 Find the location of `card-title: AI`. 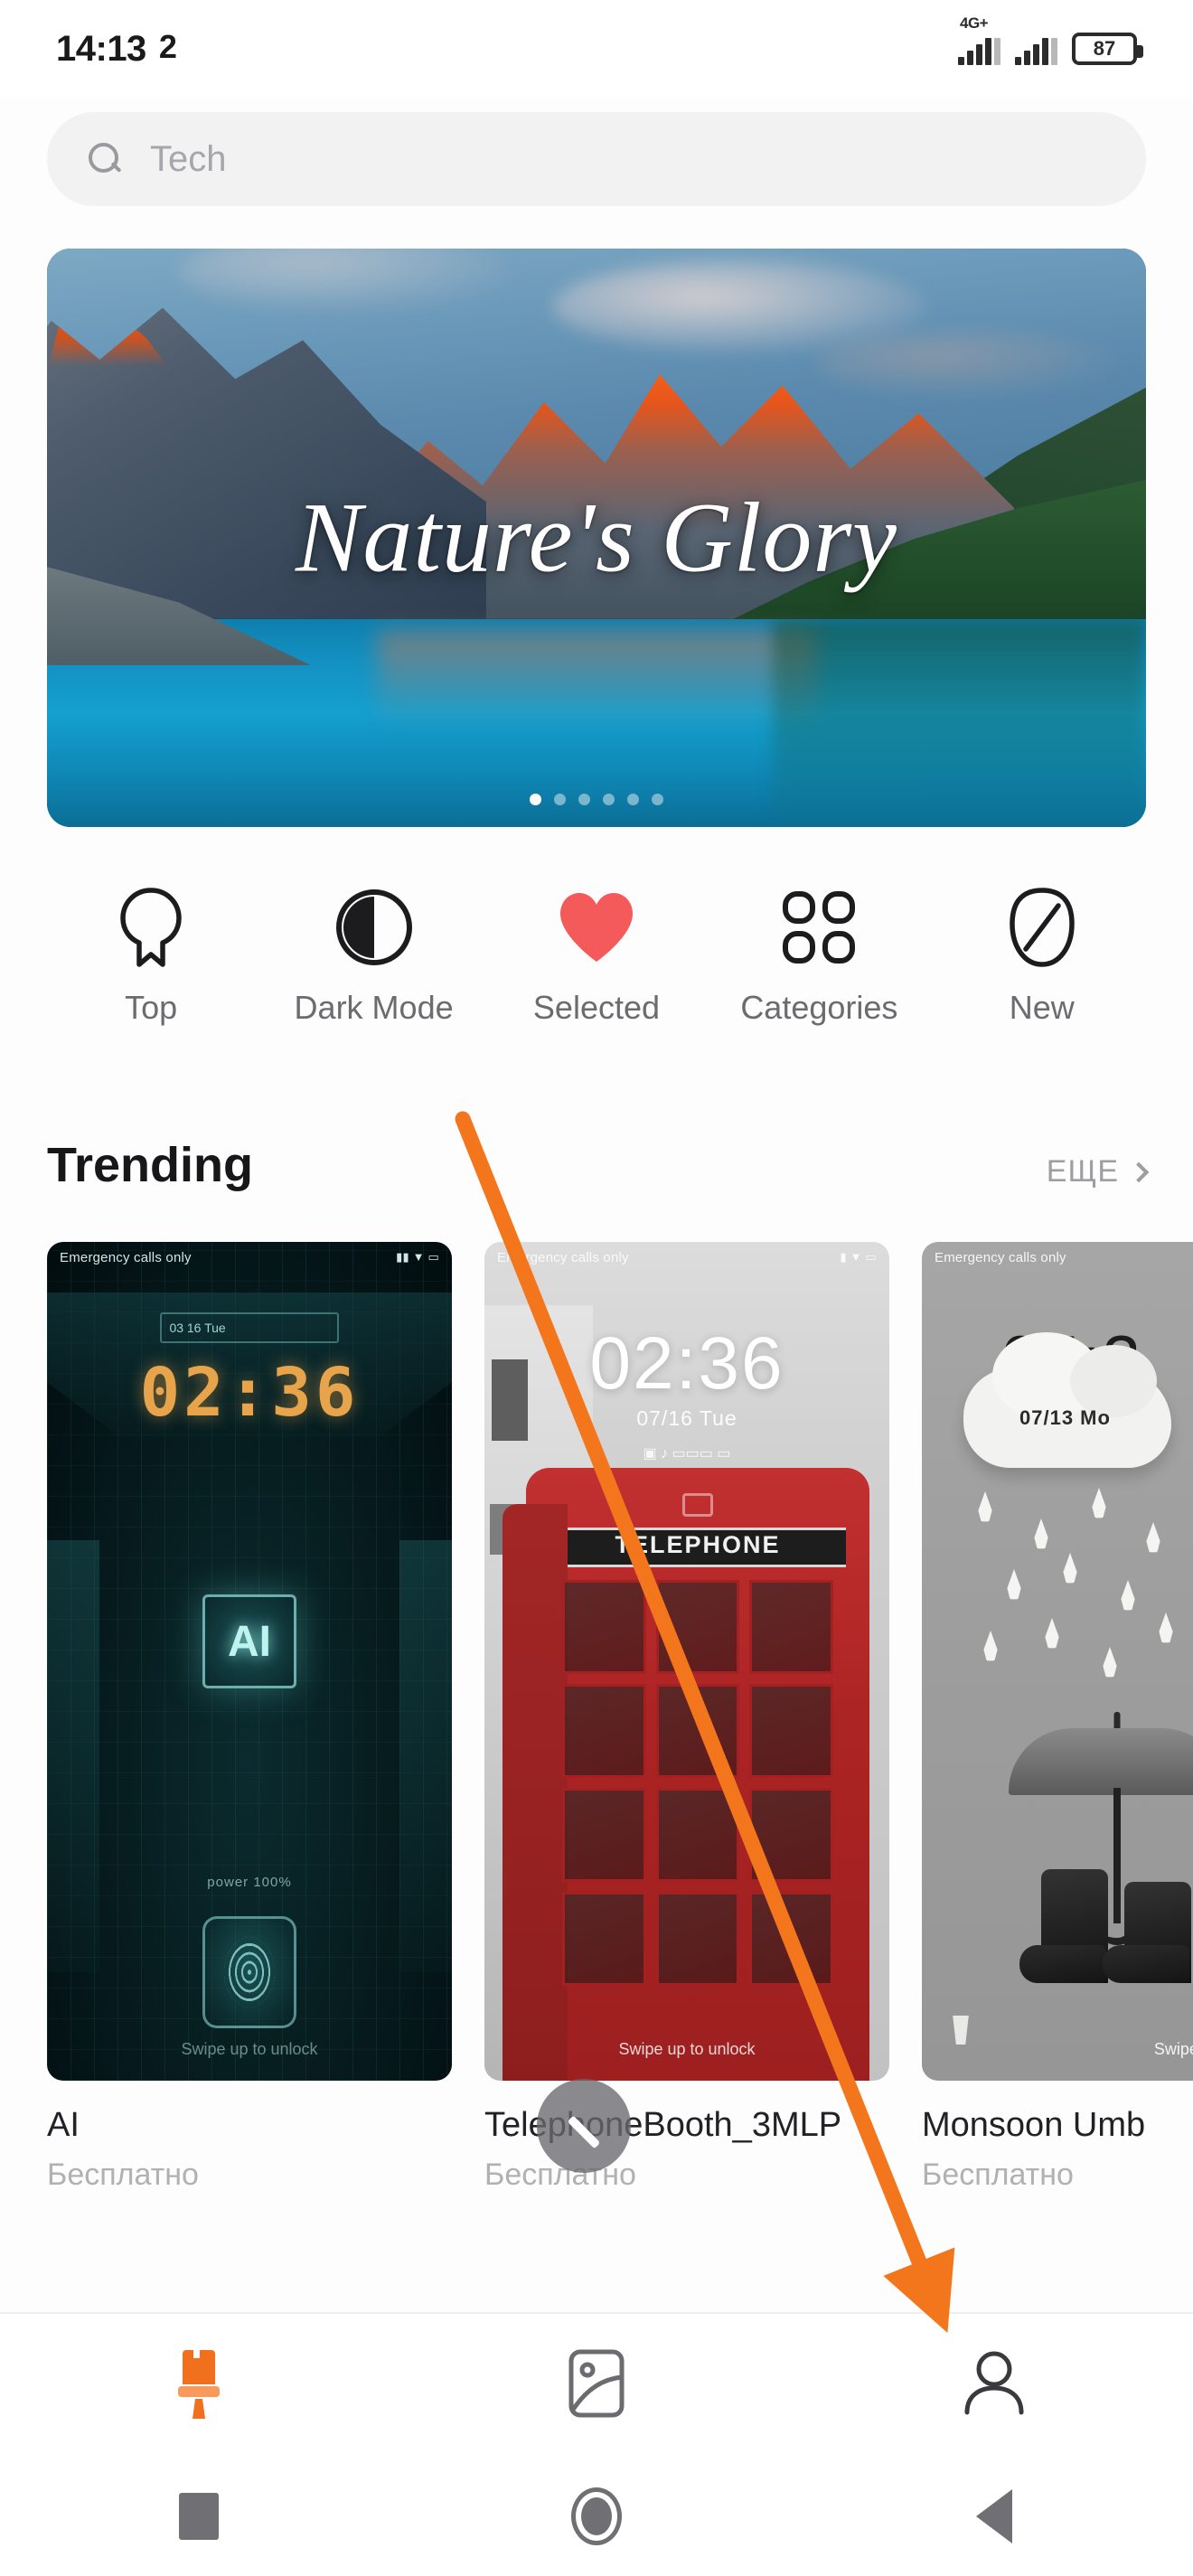

card-title: AI is located at coordinates (64, 2125).